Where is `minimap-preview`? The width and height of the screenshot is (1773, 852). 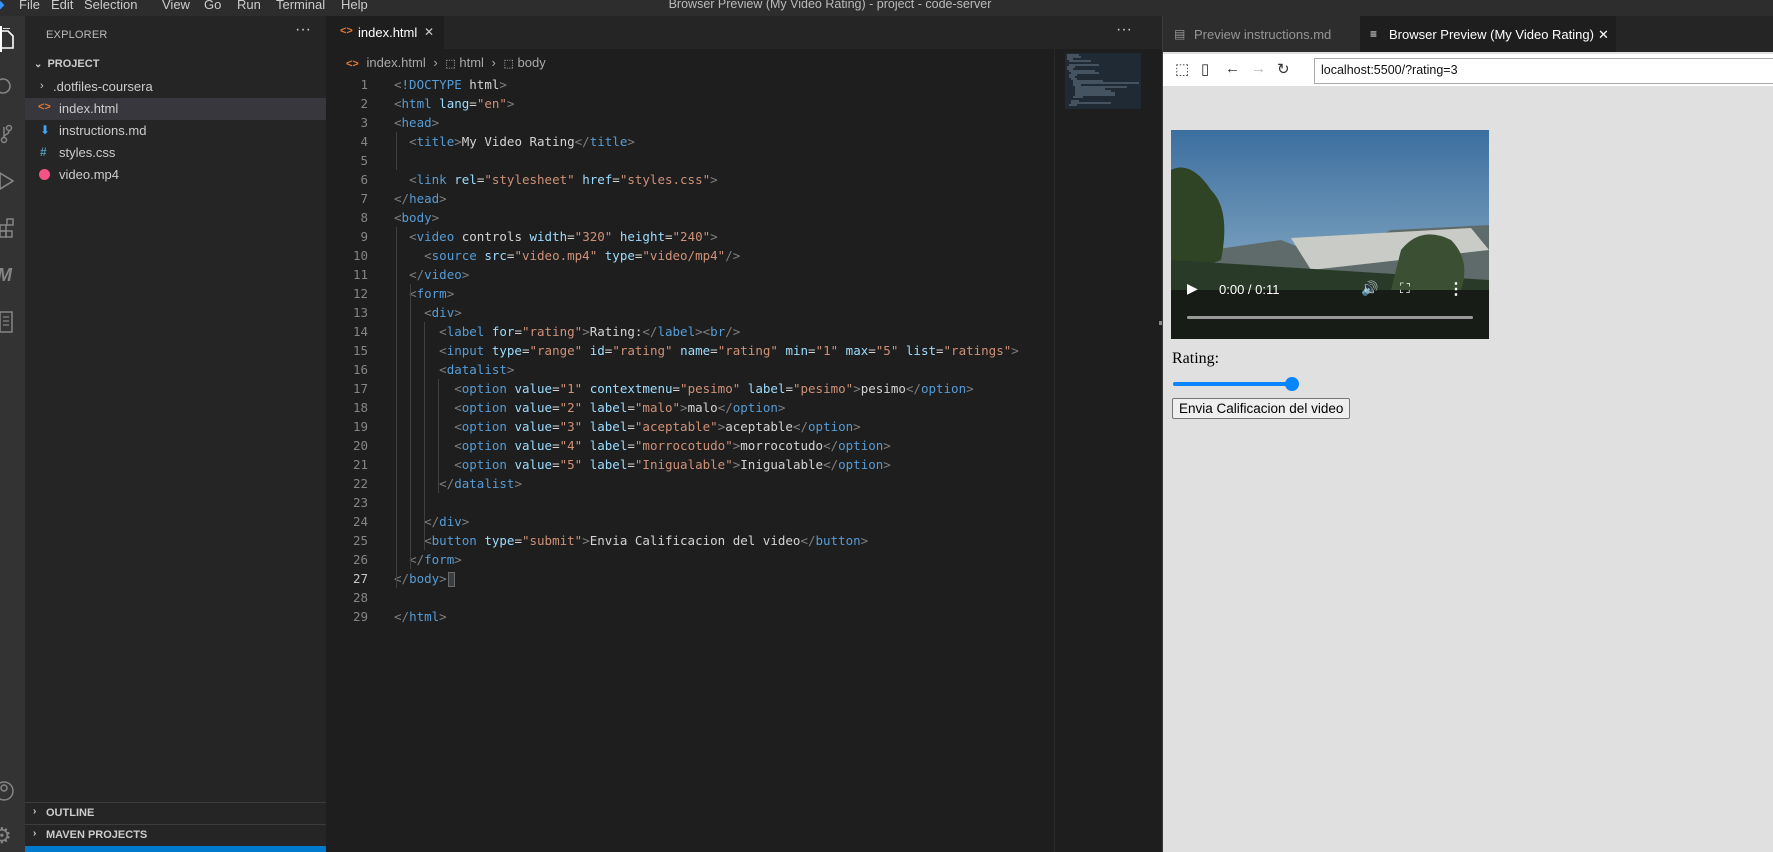 minimap-preview is located at coordinates (1103, 81).